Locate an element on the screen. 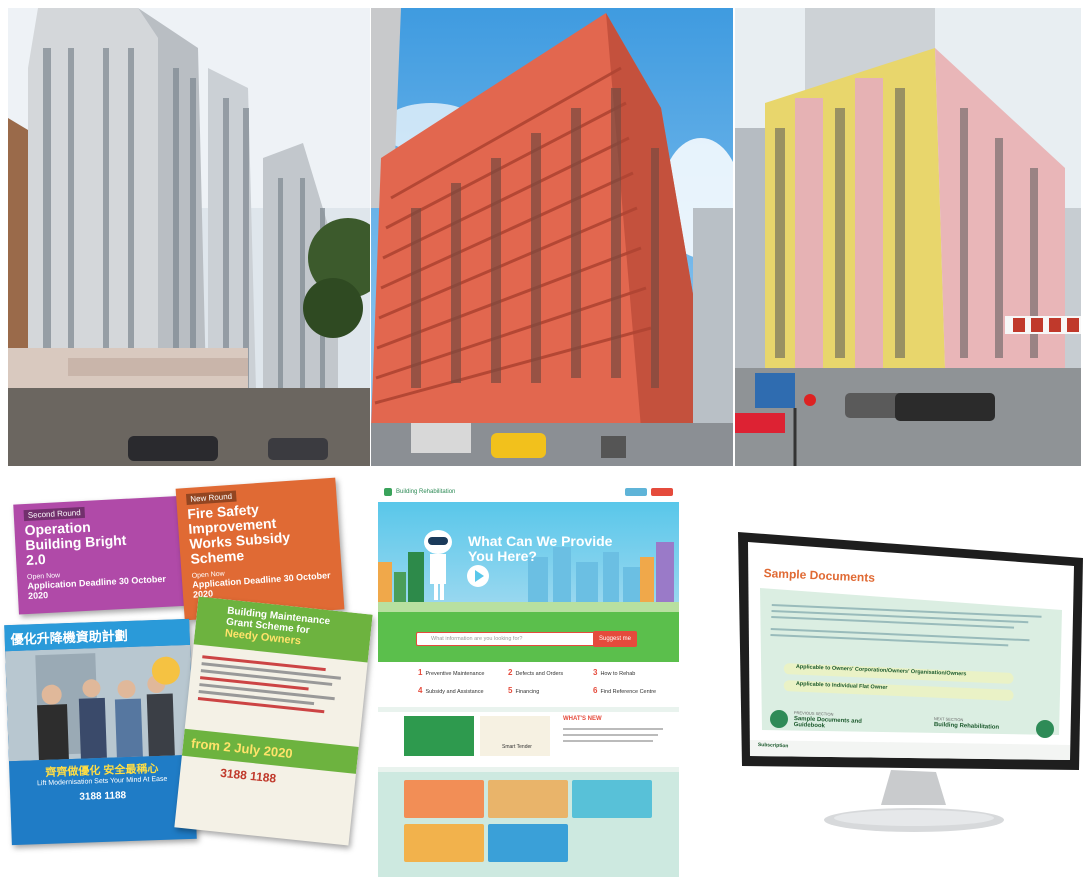 The image size is (1089, 877). website-search-icon is located at coordinates (636, 492).